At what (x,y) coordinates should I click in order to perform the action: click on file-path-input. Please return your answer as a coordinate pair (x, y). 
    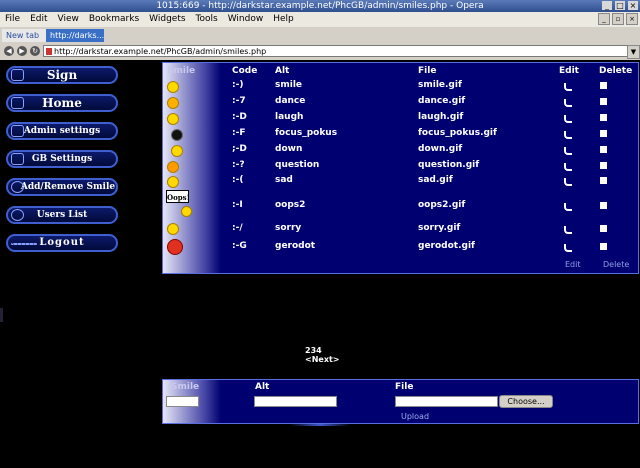
    Looking at the image, I should click on (446, 401).